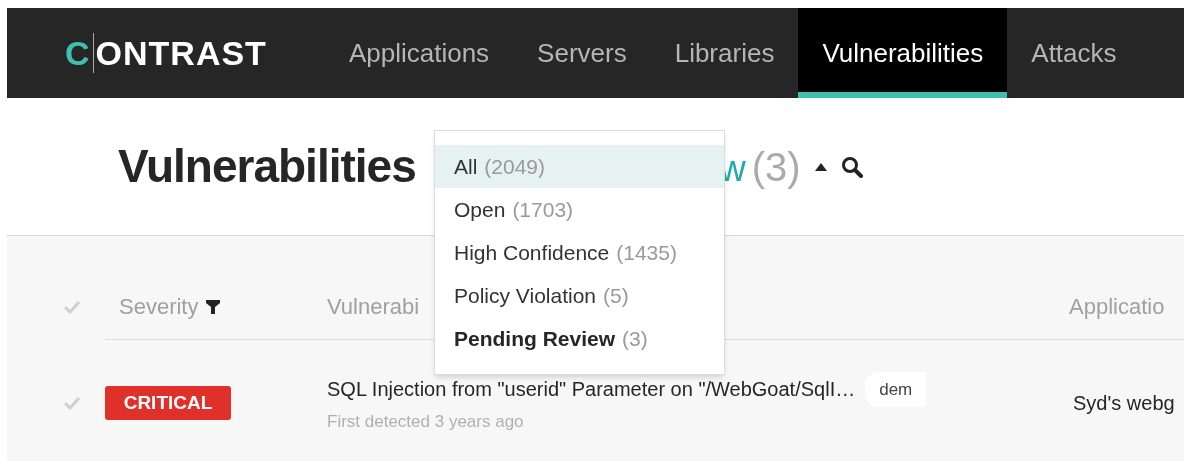 The width and height of the screenshot is (1184, 461). What do you see at coordinates (213, 306) in the screenshot?
I see `filter-icon` at bounding box center [213, 306].